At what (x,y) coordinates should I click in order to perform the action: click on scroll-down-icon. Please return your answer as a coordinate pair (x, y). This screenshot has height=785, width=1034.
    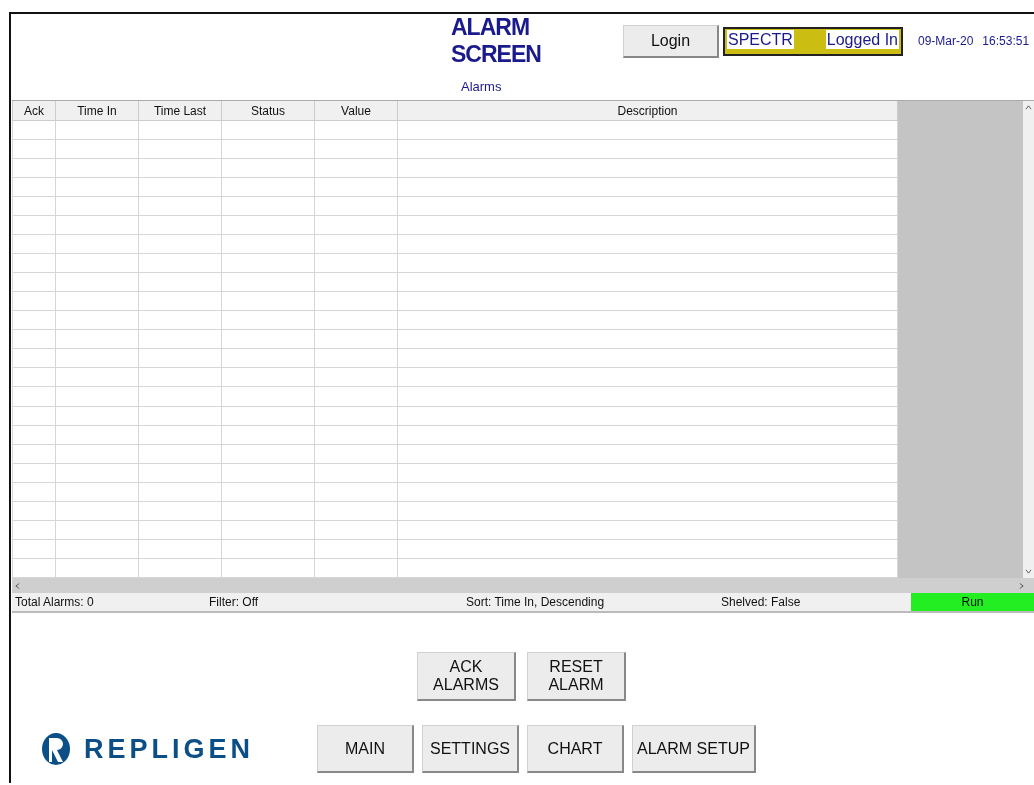
    Looking at the image, I should click on (1028, 571).